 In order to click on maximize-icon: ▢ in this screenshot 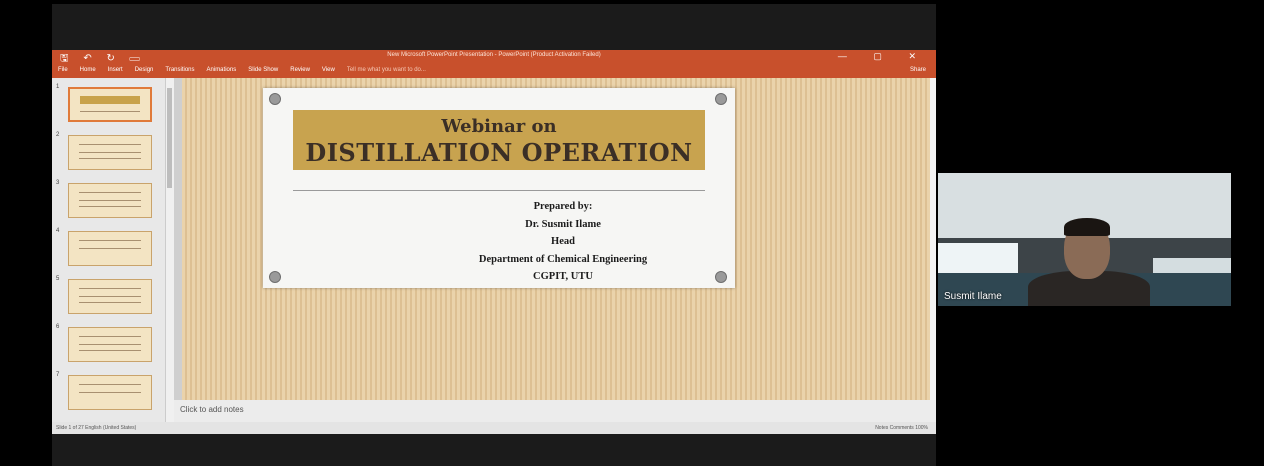, I will do `click(883, 56)`.